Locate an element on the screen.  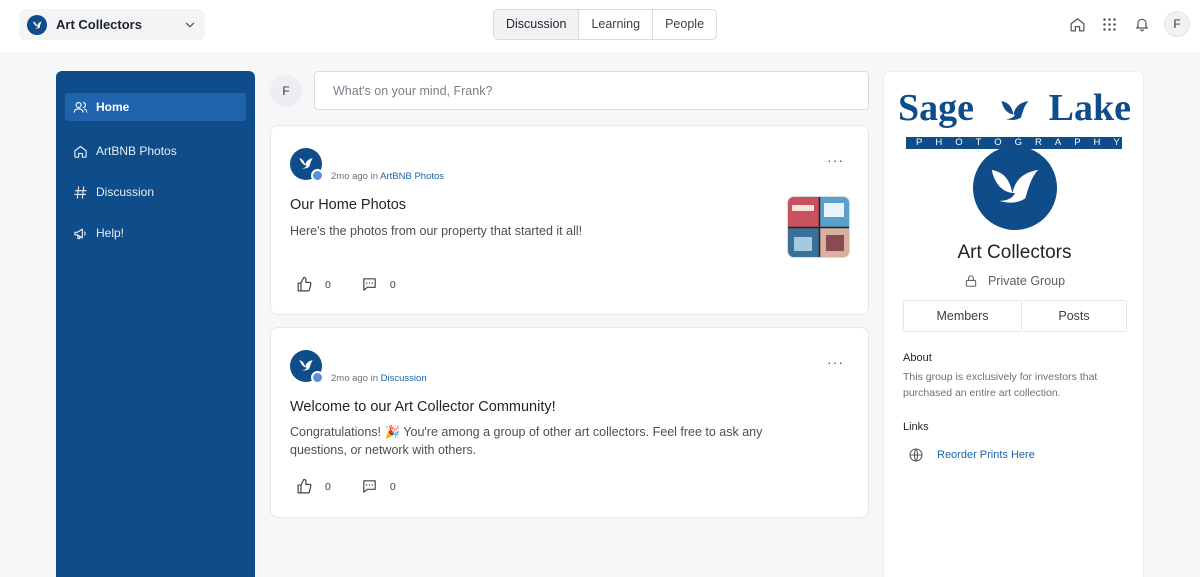
tab-discussion: Discussion is located at coordinates (536, 24).